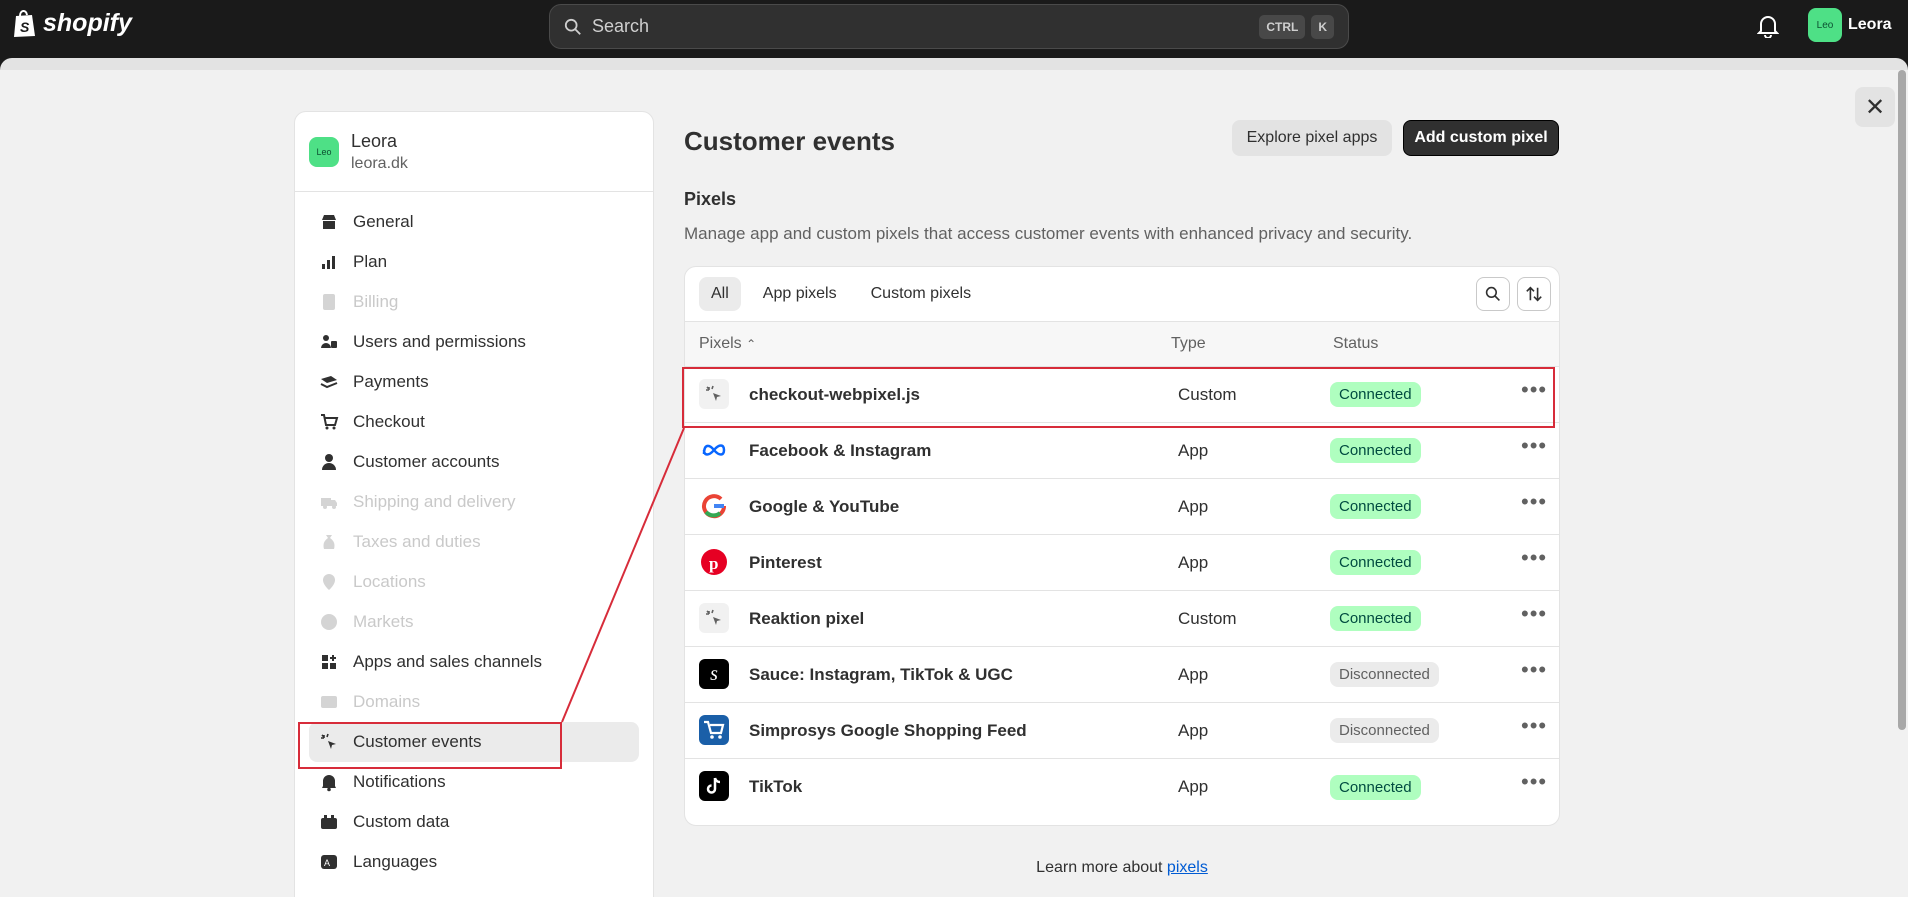  Describe the element at coordinates (623, 575) in the screenshot. I see `highlight-connector` at that location.